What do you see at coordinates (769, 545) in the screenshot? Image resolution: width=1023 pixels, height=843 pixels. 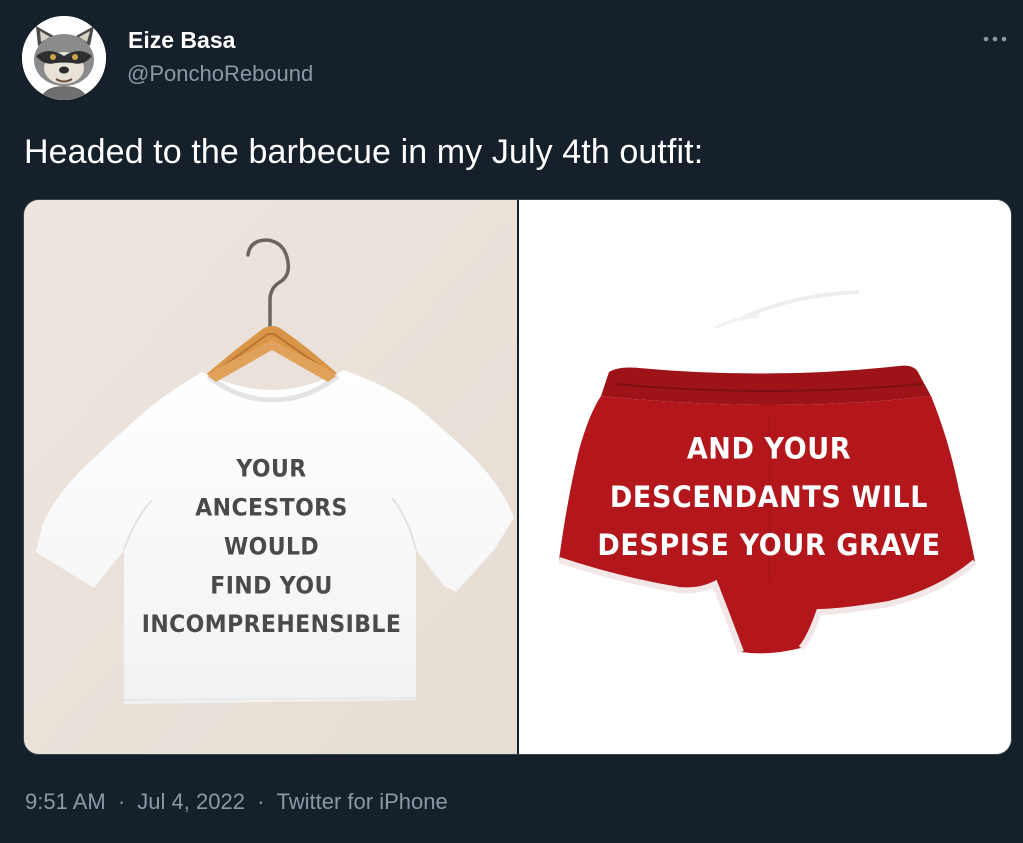 I see `shorts-line: DESPISE YOUR GRAVE` at bounding box center [769, 545].